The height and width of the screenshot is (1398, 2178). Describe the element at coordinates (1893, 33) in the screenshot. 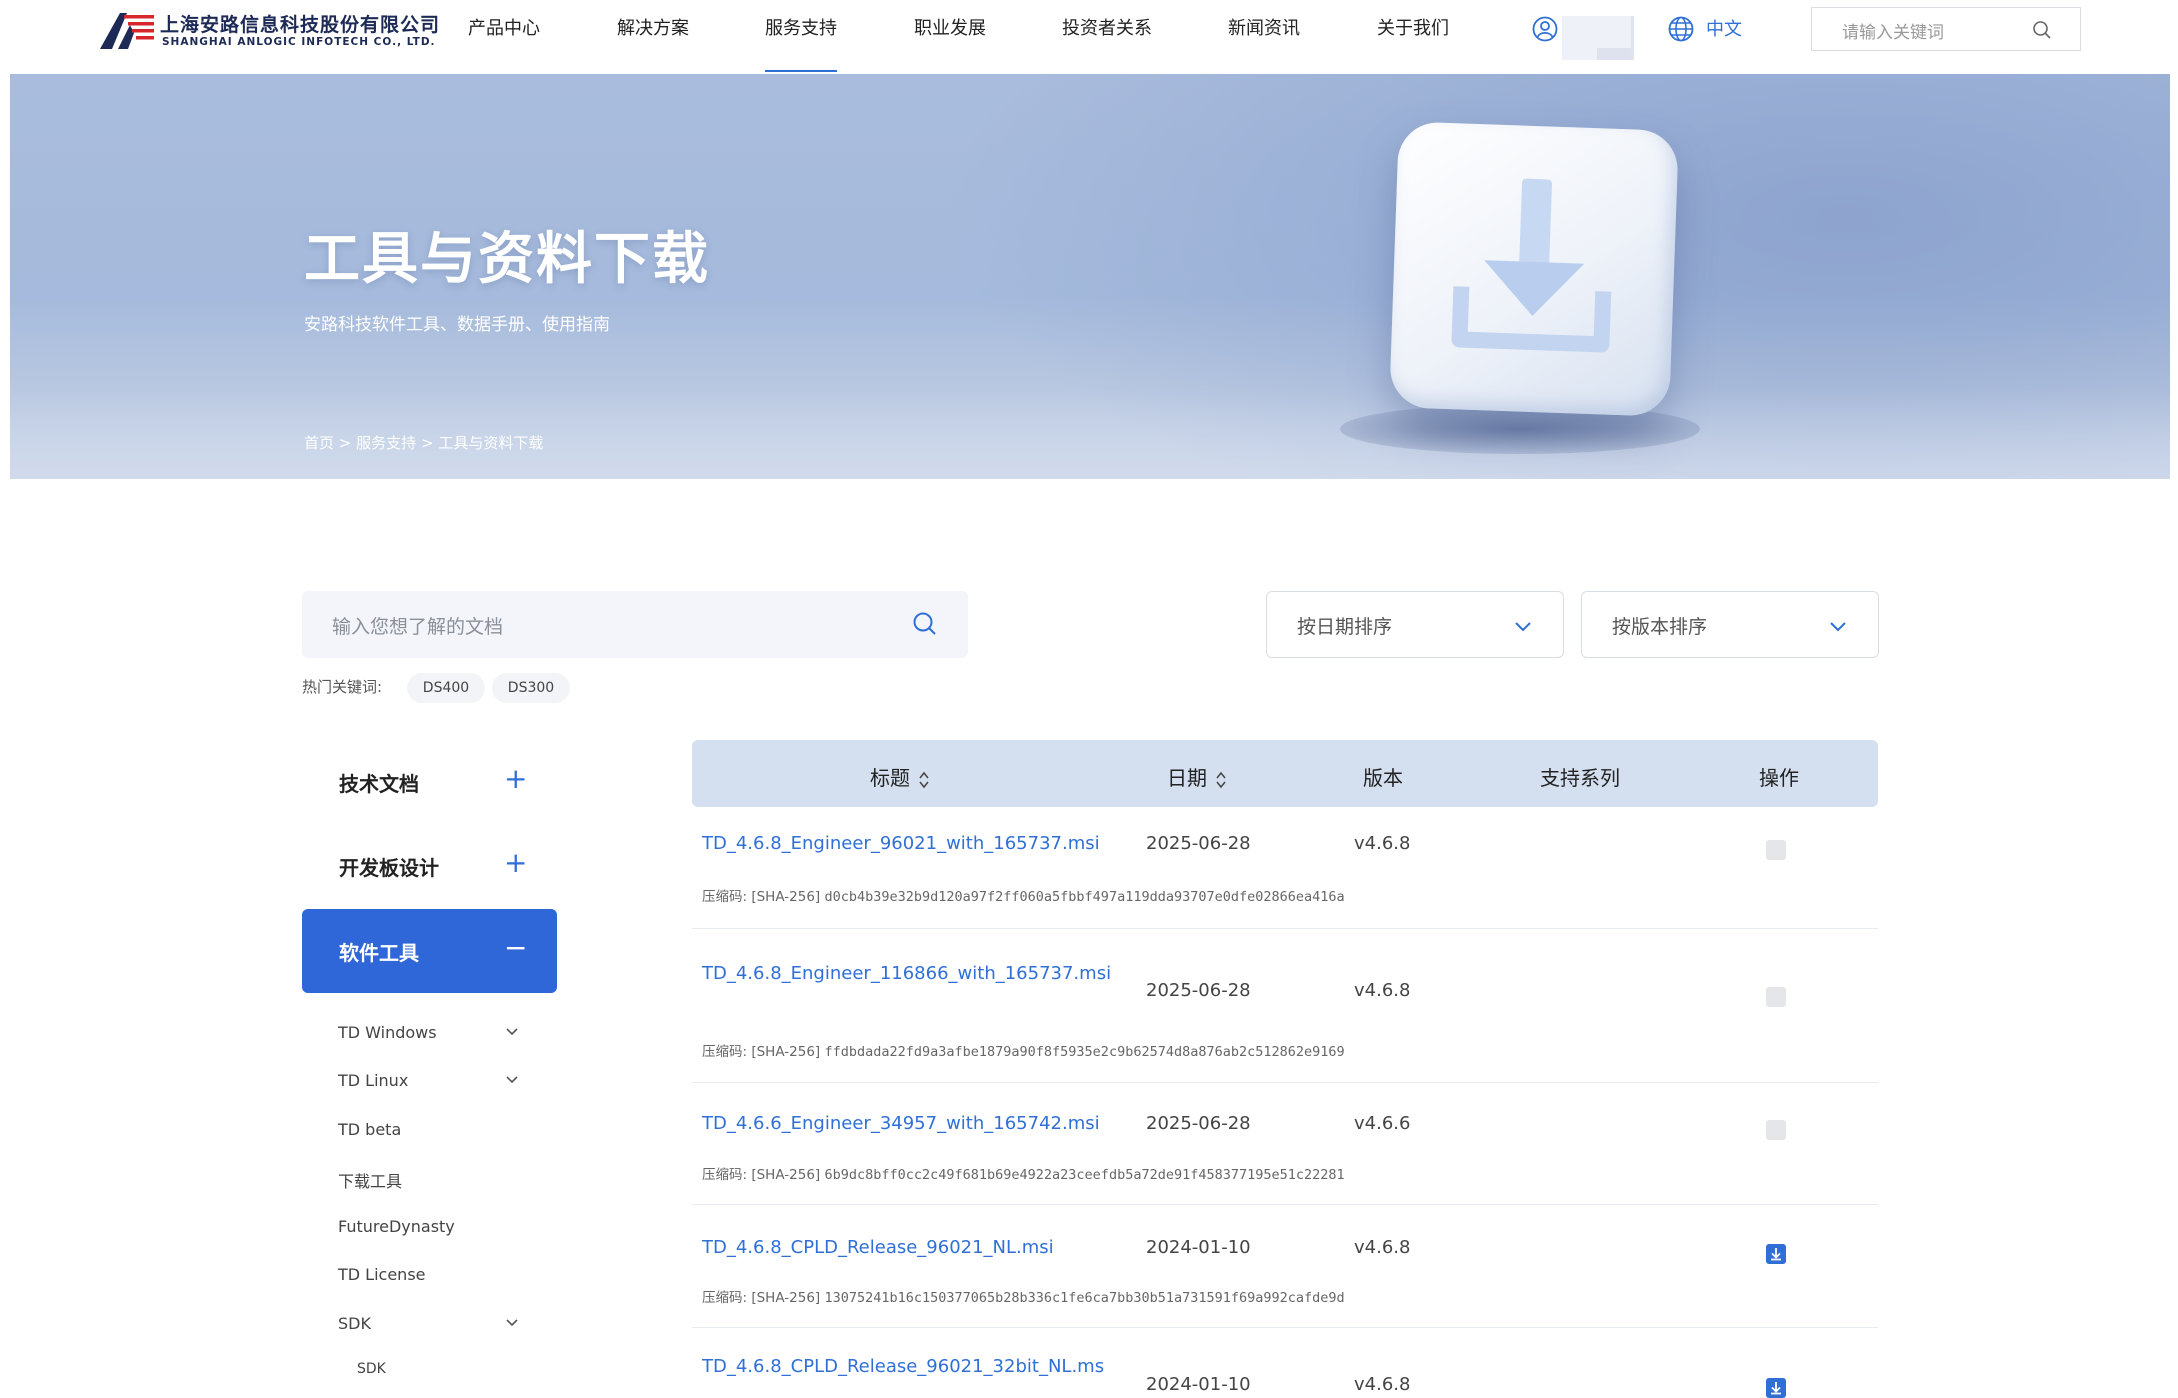

I see `header-search-placeholder: 请输入关键词` at that location.